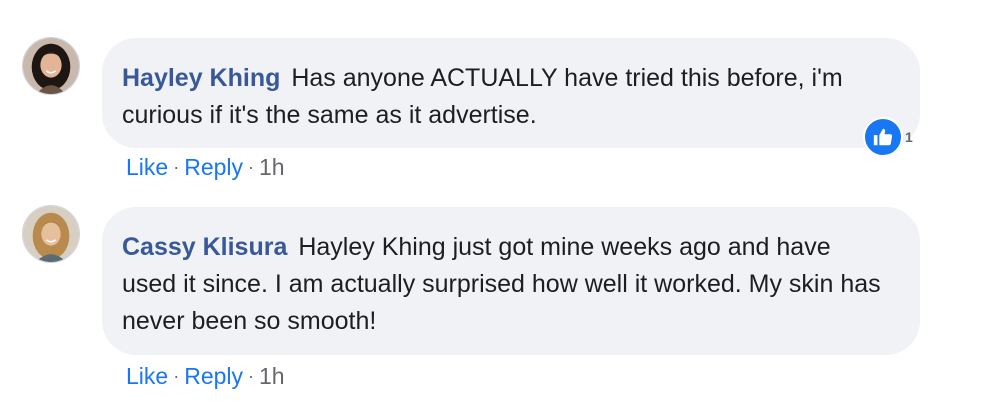 The image size is (1008, 402). Describe the element at coordinates (201, 78) in the screenshot. I see `comment-author: Hayley Khing` at that location.